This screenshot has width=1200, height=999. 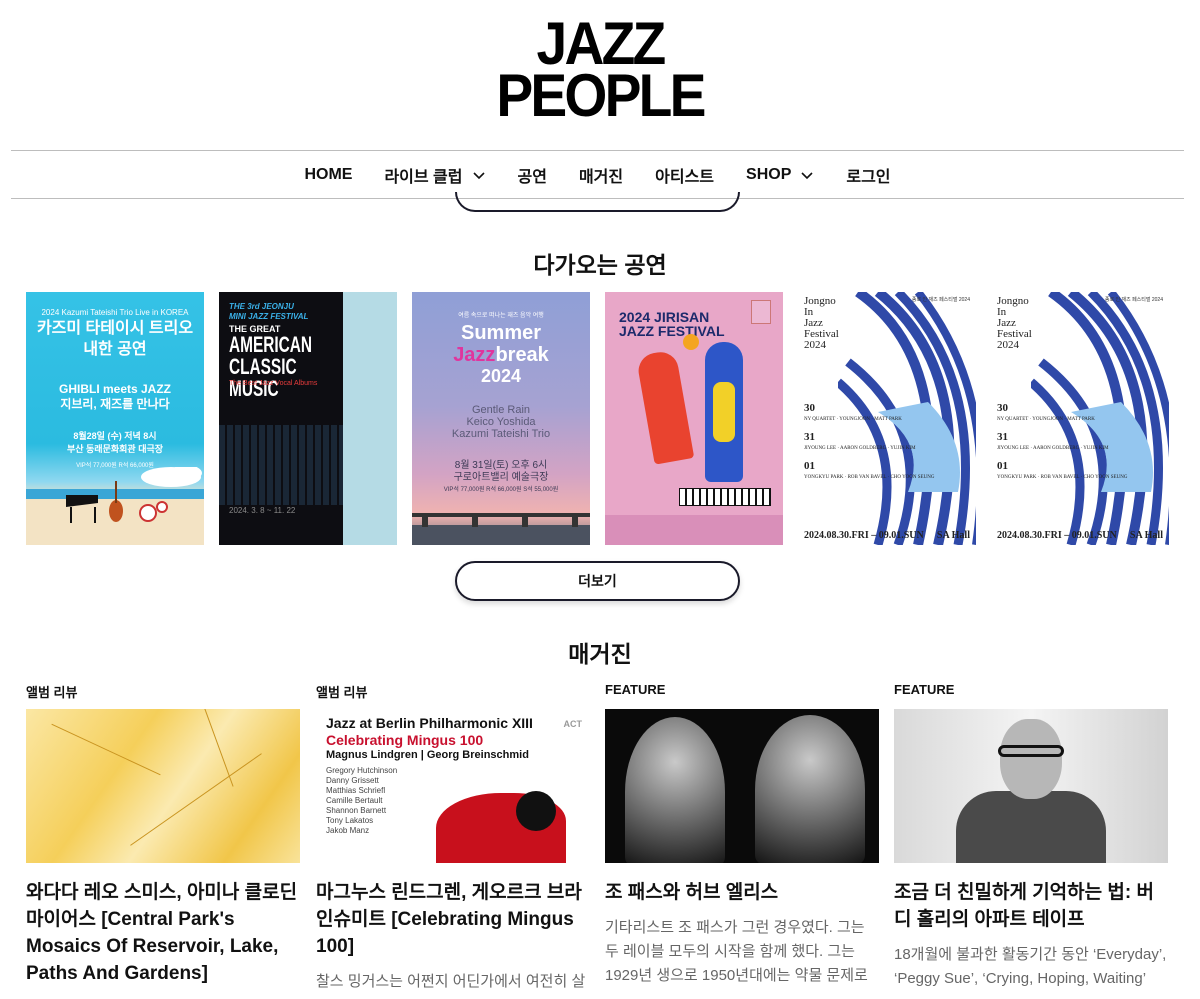 I want to click on site-logo: JAZZ PEOPLE, so click(x=600, y=70).